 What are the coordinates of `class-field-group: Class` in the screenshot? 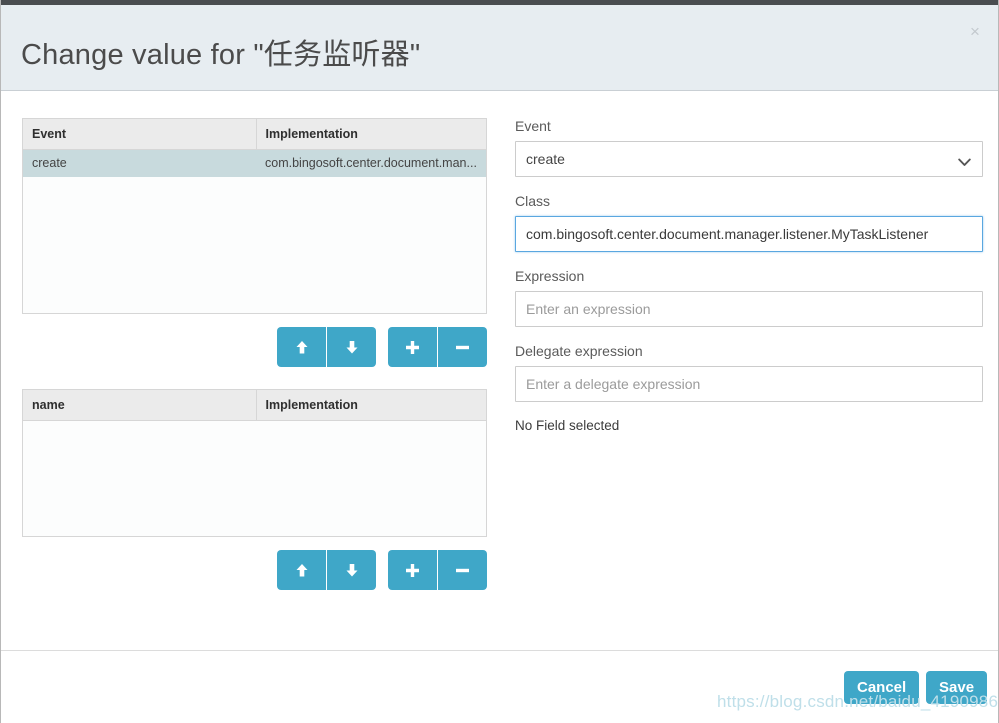 It's located at (749, 222).